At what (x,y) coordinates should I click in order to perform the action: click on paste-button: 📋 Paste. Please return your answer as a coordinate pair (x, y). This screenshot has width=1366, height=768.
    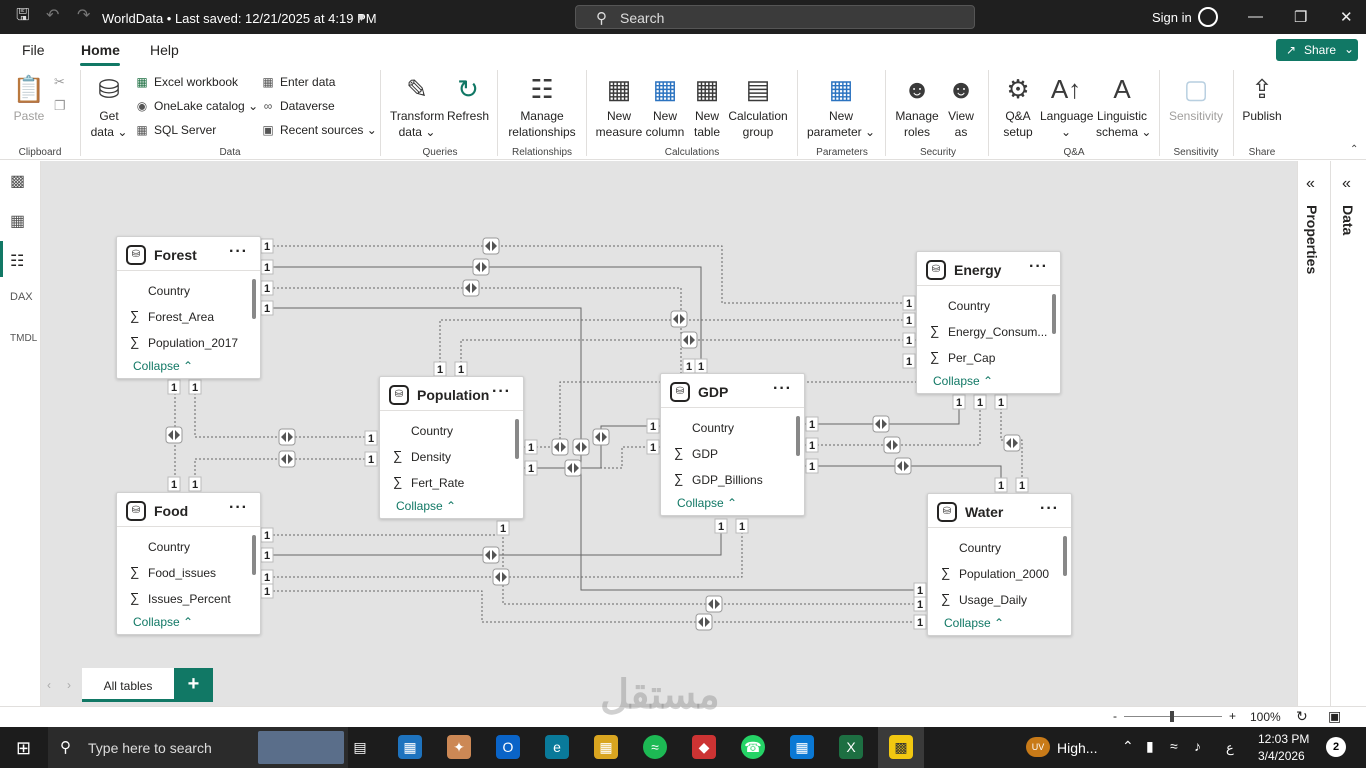
    Looking at the image, I should click on (29, 99).